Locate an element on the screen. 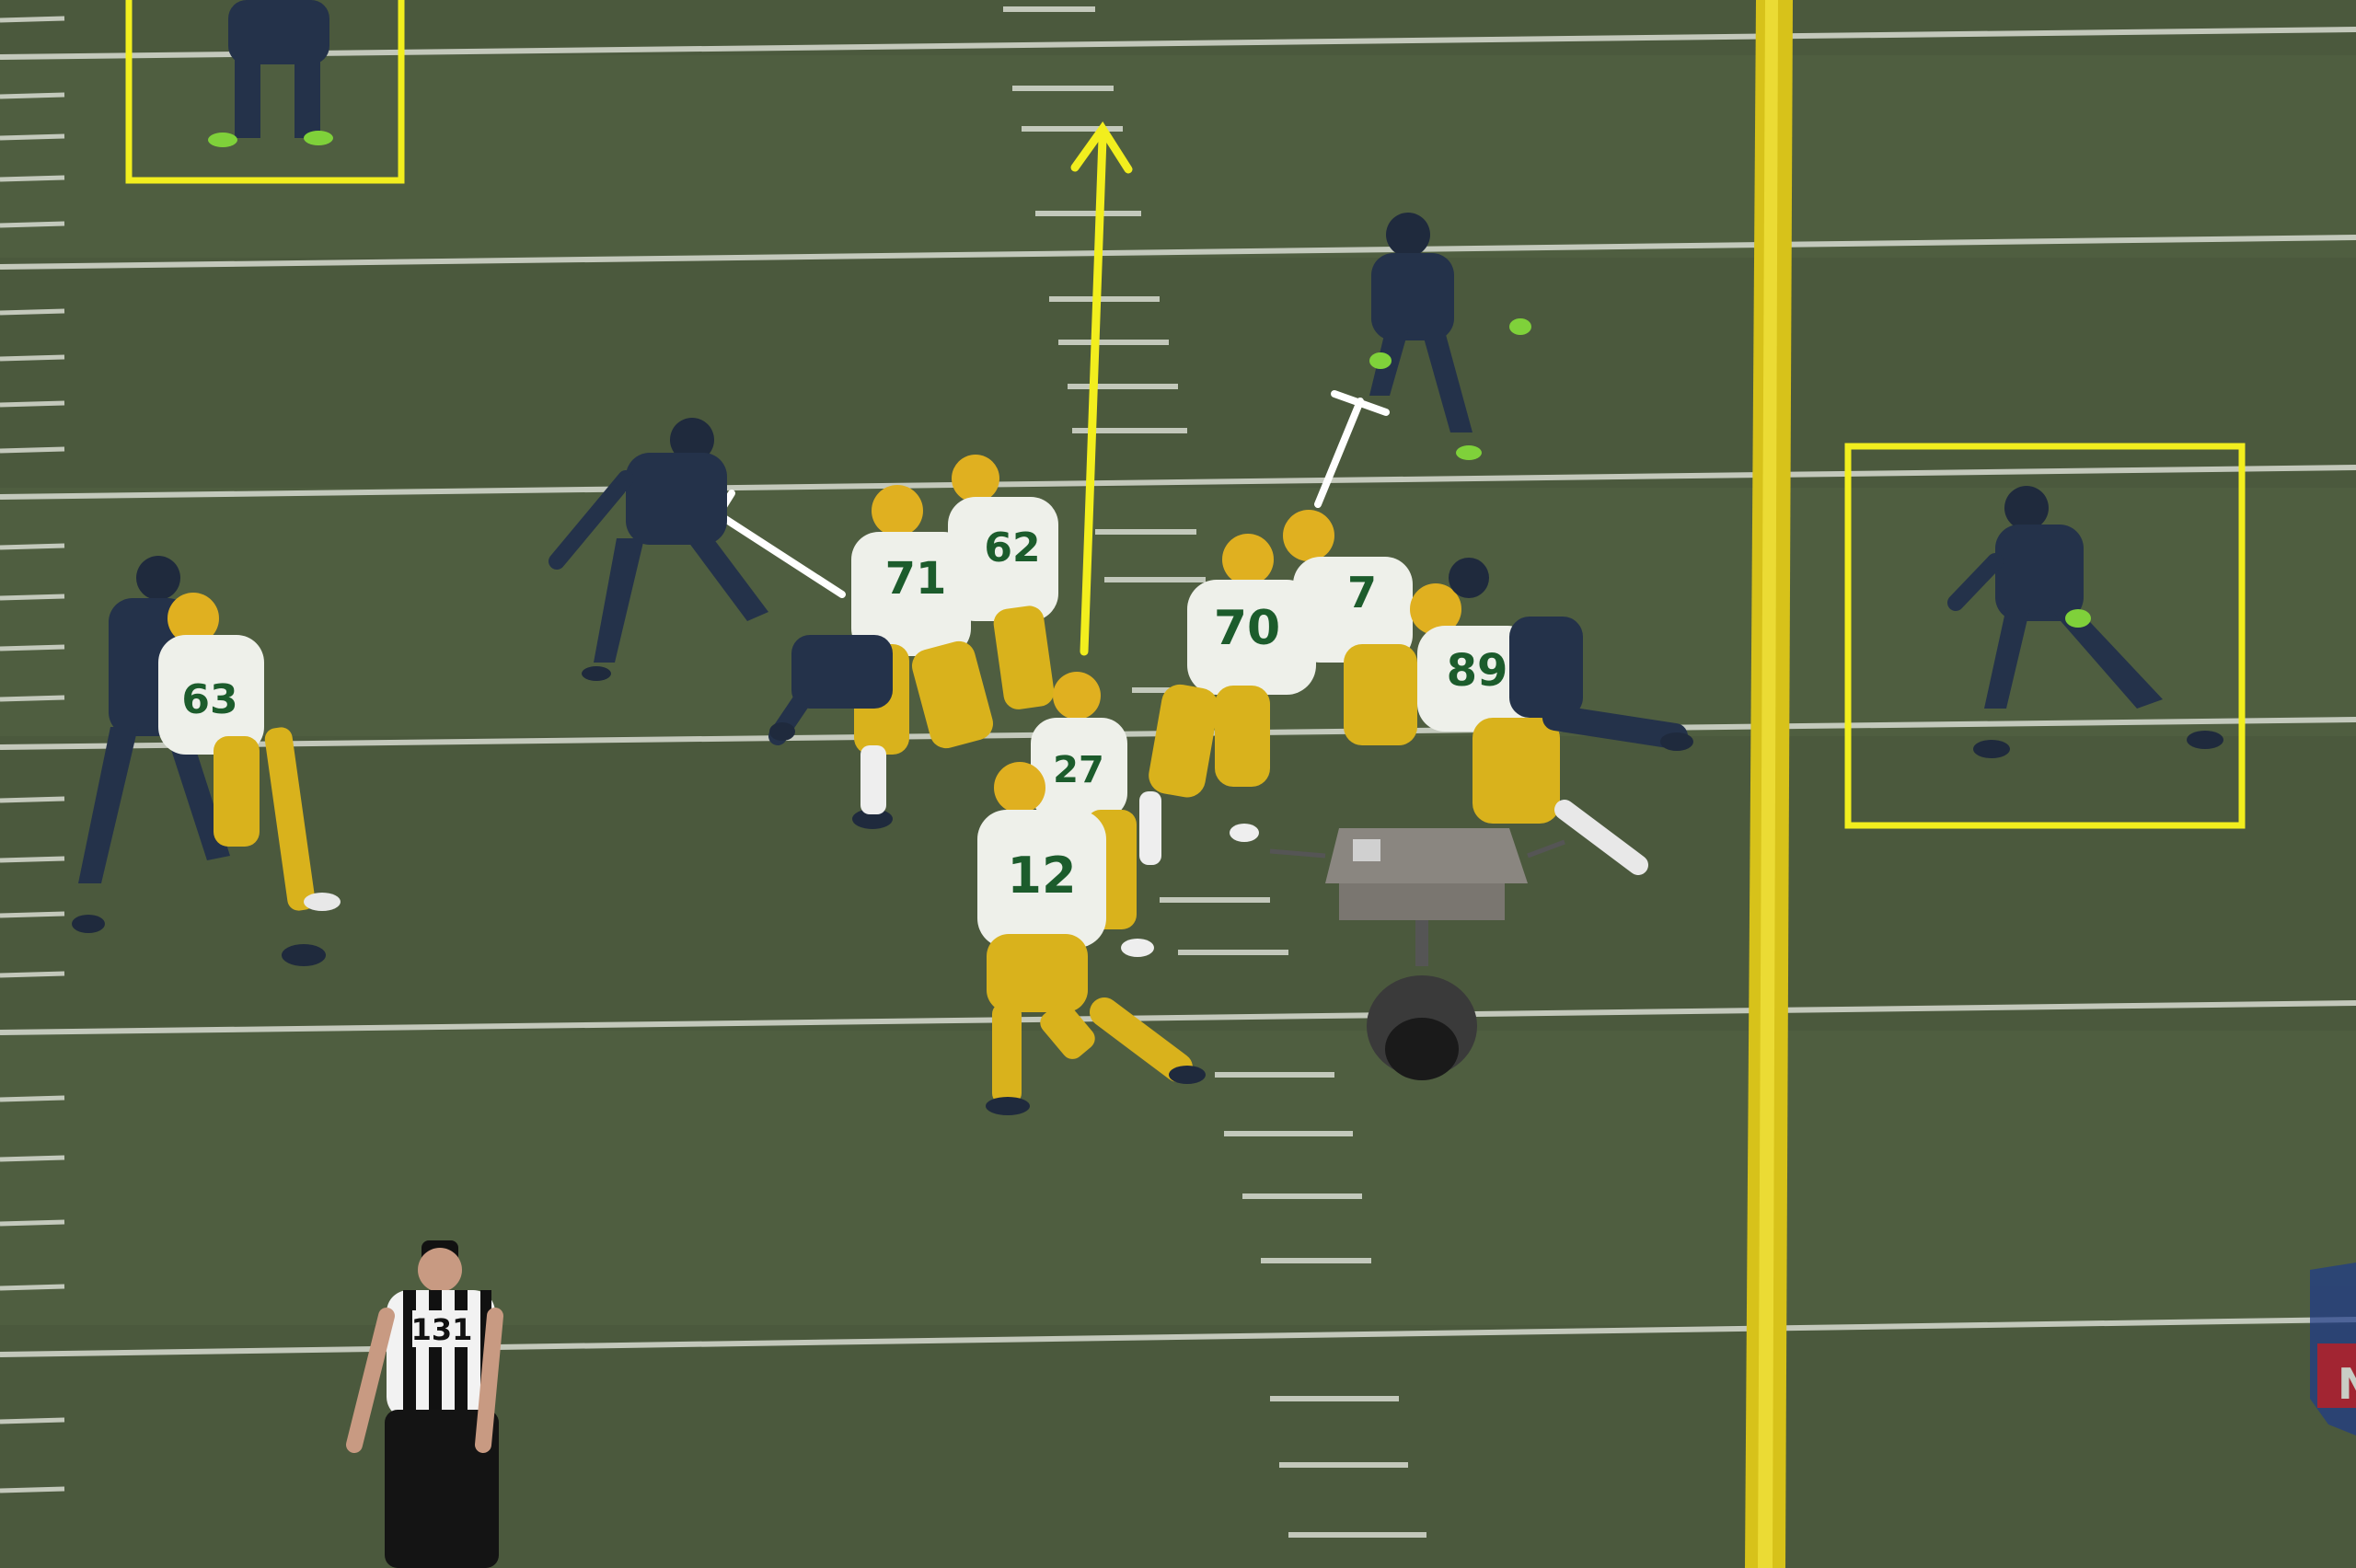 This screenshot has width=2356, height=1568. jersey-number: 63 is located at coordinates (209, 699).